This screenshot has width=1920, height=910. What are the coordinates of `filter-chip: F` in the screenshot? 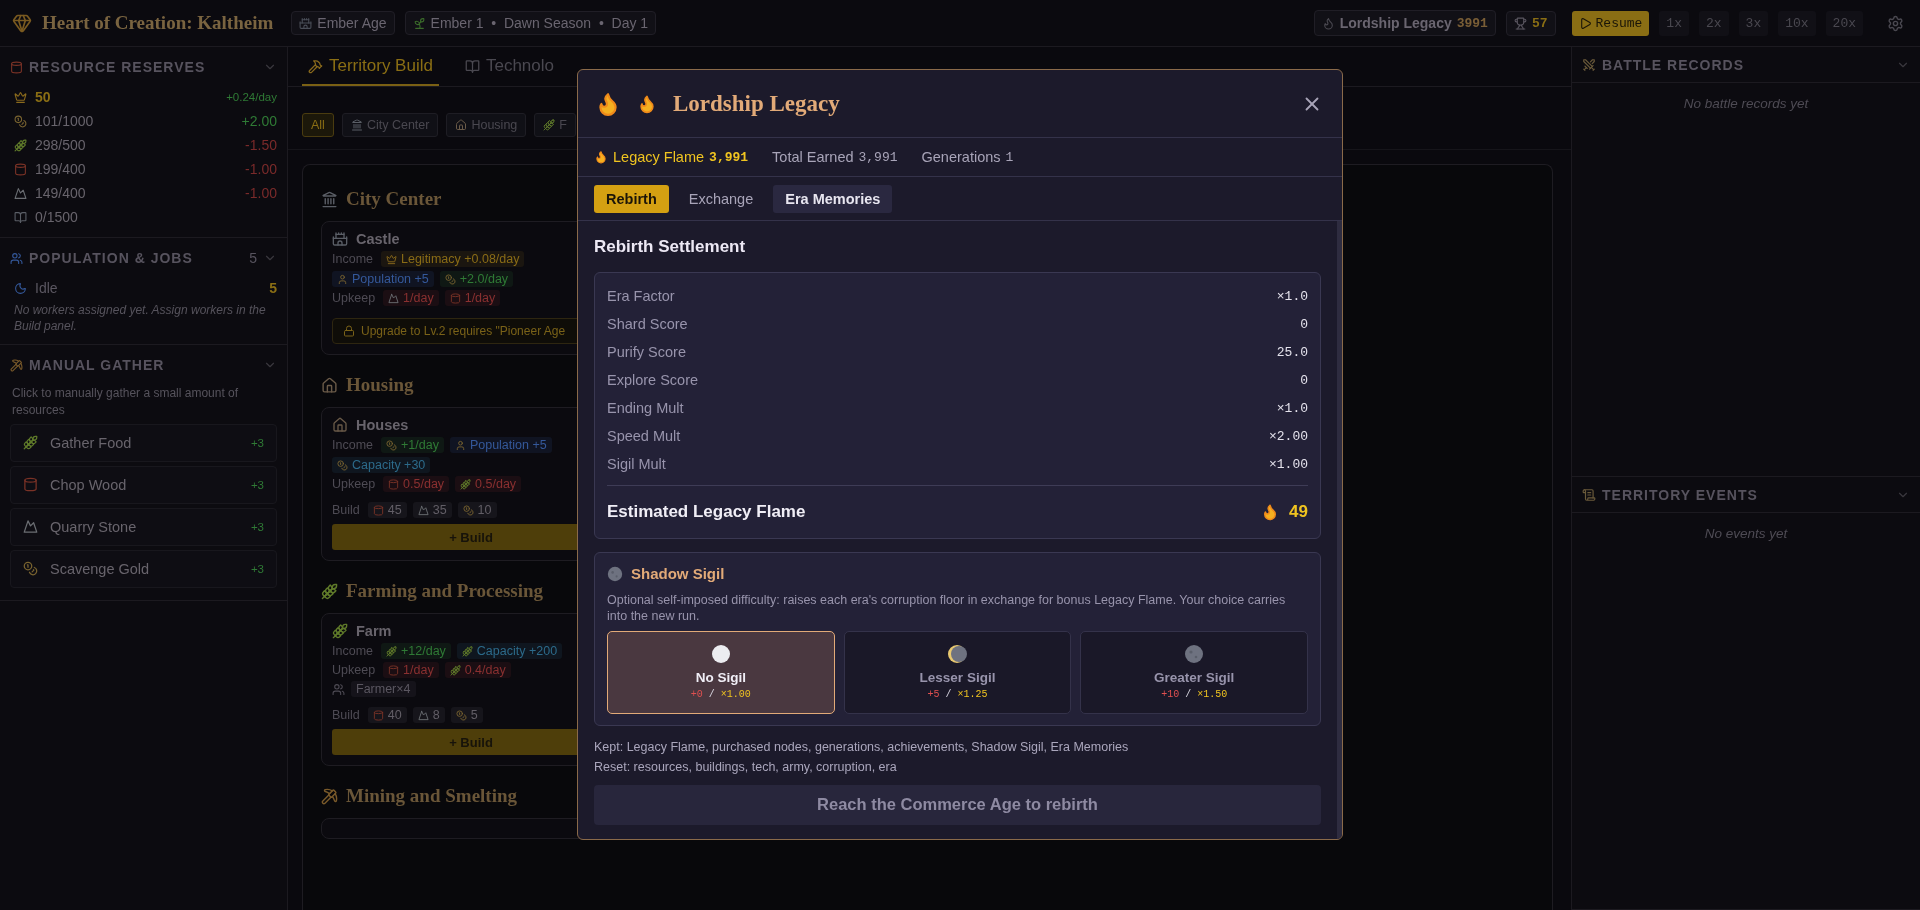 It's located at (555, 125).